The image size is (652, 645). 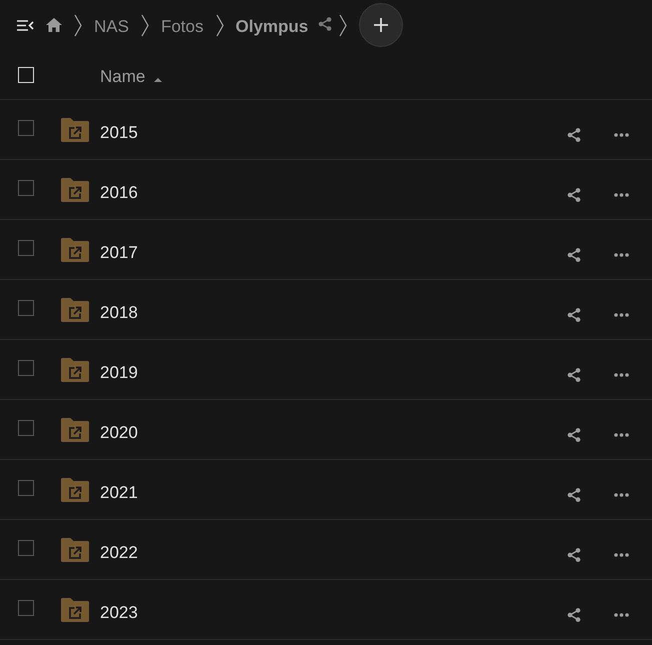 I want to click on column-header: Name, so click(x=123, y=74).